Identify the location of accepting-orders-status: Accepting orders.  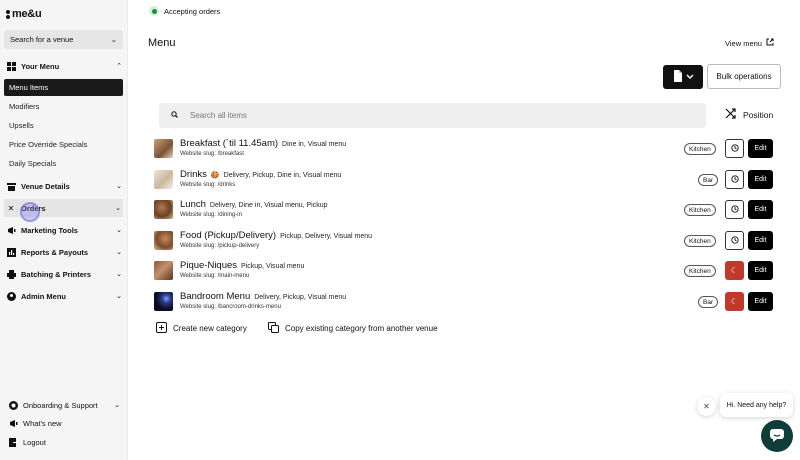
(184, 11).